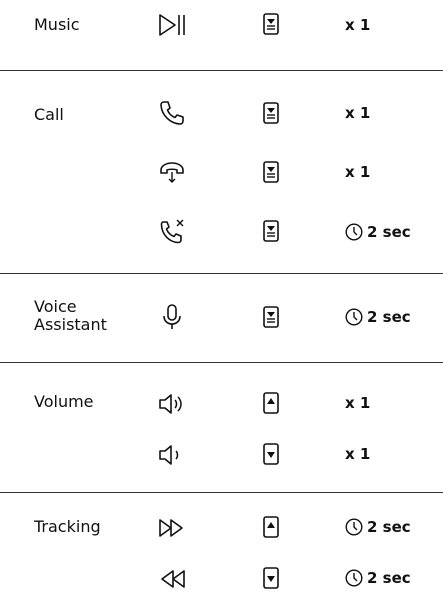 The image size is (443, 600). Describe the element at coordinates (172, 528) in the screenshot. I see `next-track-icon` at that location.